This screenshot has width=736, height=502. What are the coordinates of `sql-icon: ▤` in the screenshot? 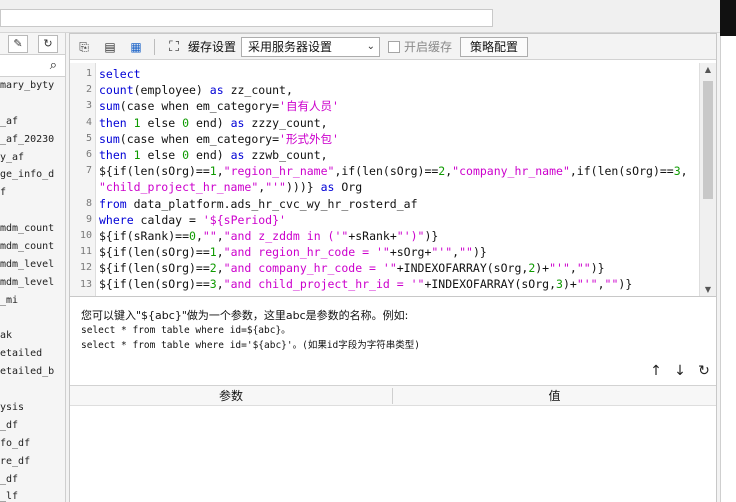 It's located at (110, 47).